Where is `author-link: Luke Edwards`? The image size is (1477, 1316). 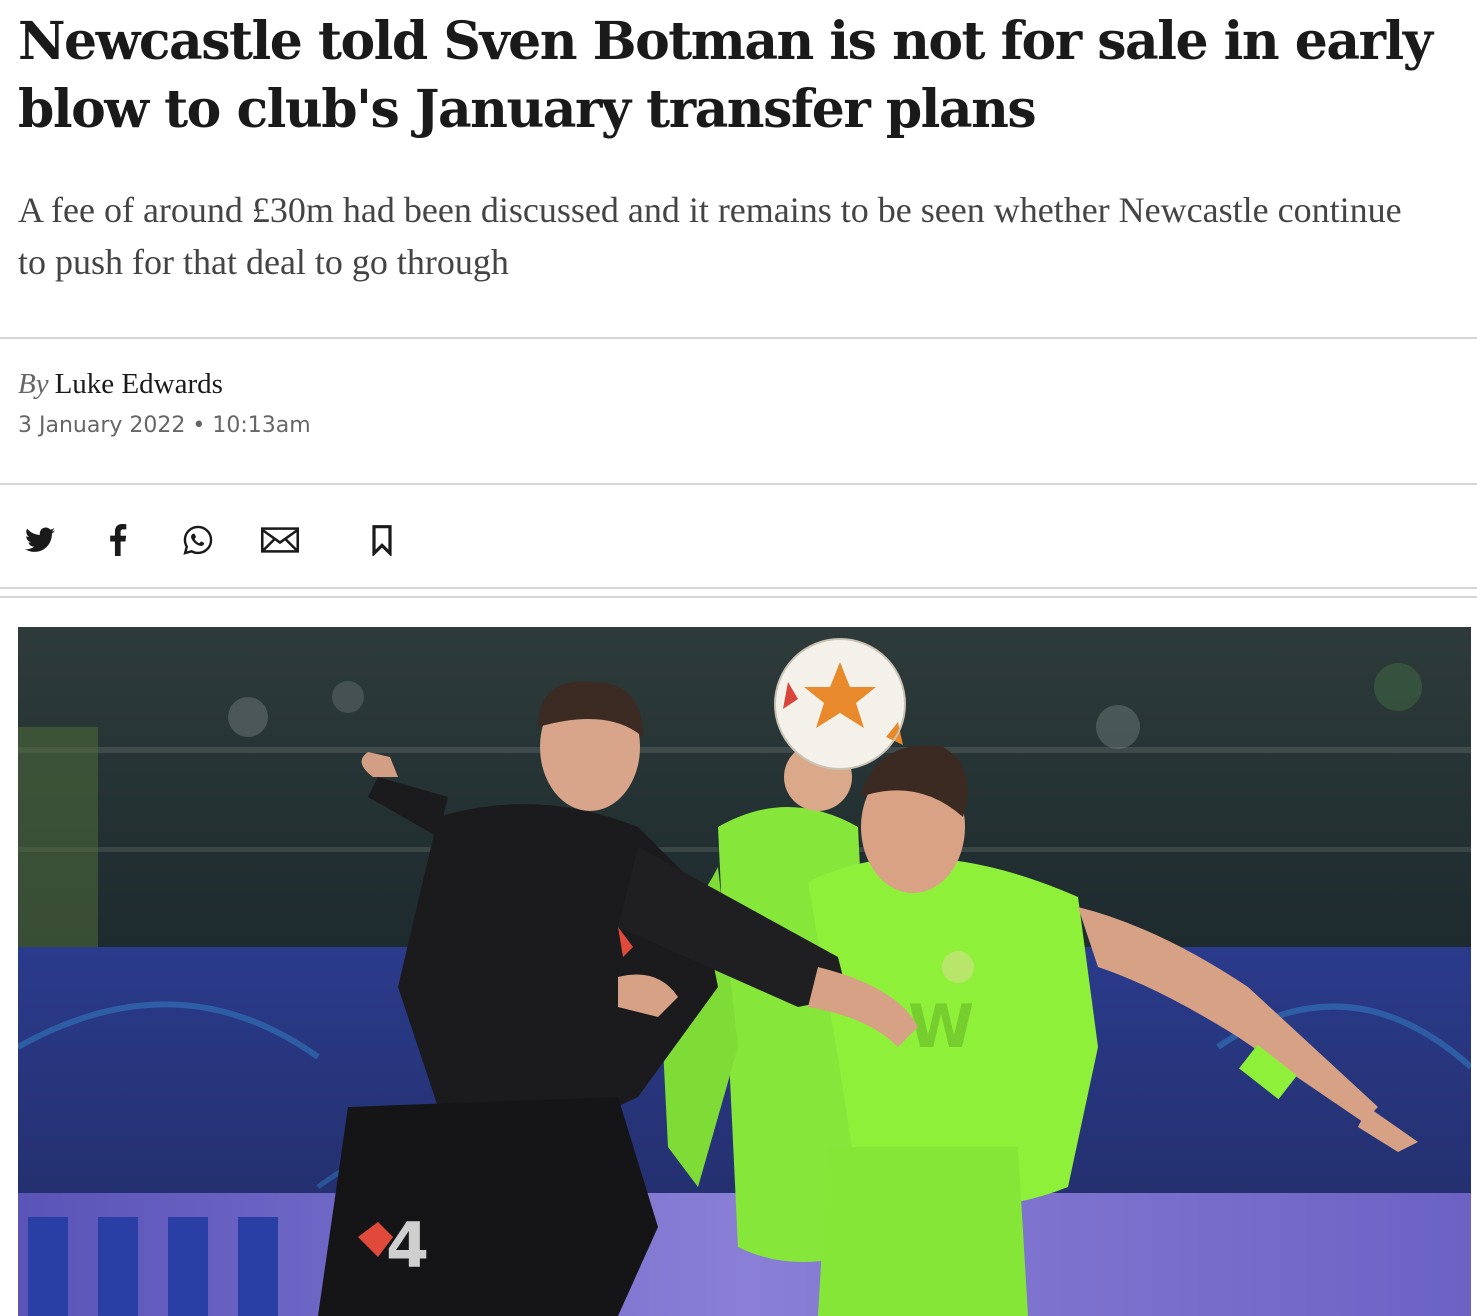
author-link: Luke Edwards is located at coordinates (139, 384).